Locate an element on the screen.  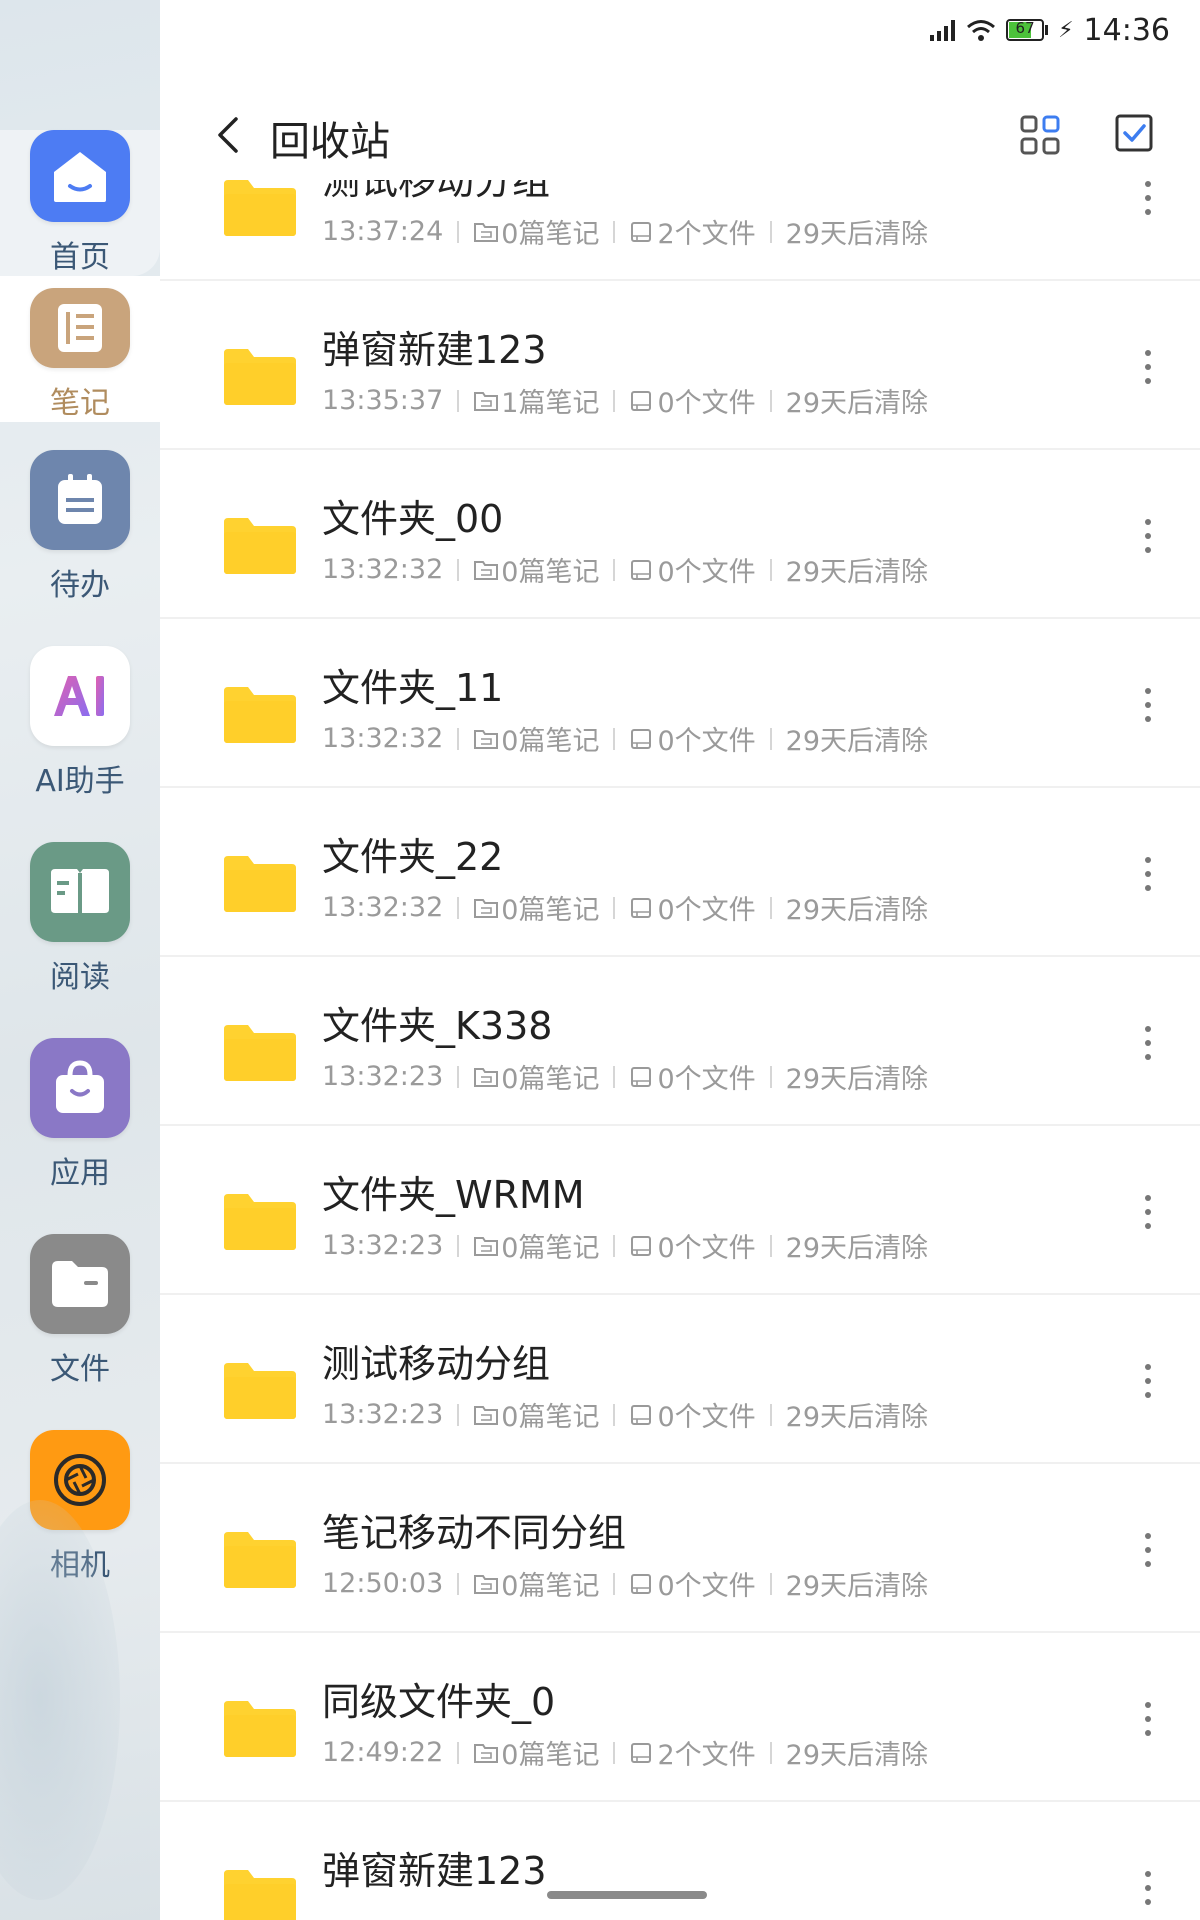
deleted-time: 13:32:32 is located at coordinates (383, 907).